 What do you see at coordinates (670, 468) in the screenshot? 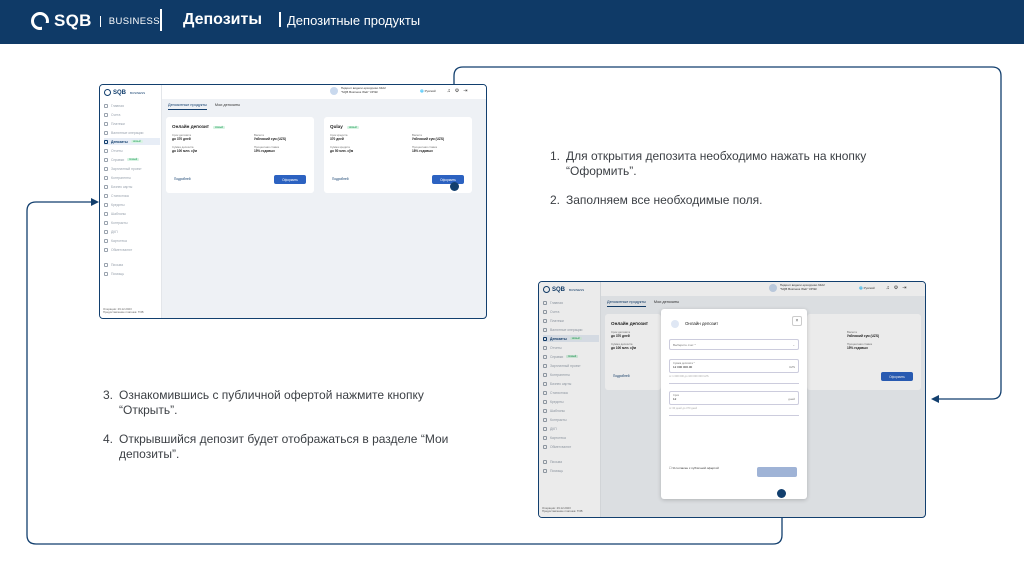
I see `checkbox-icon: ☐` at bounding box center [670, 468].